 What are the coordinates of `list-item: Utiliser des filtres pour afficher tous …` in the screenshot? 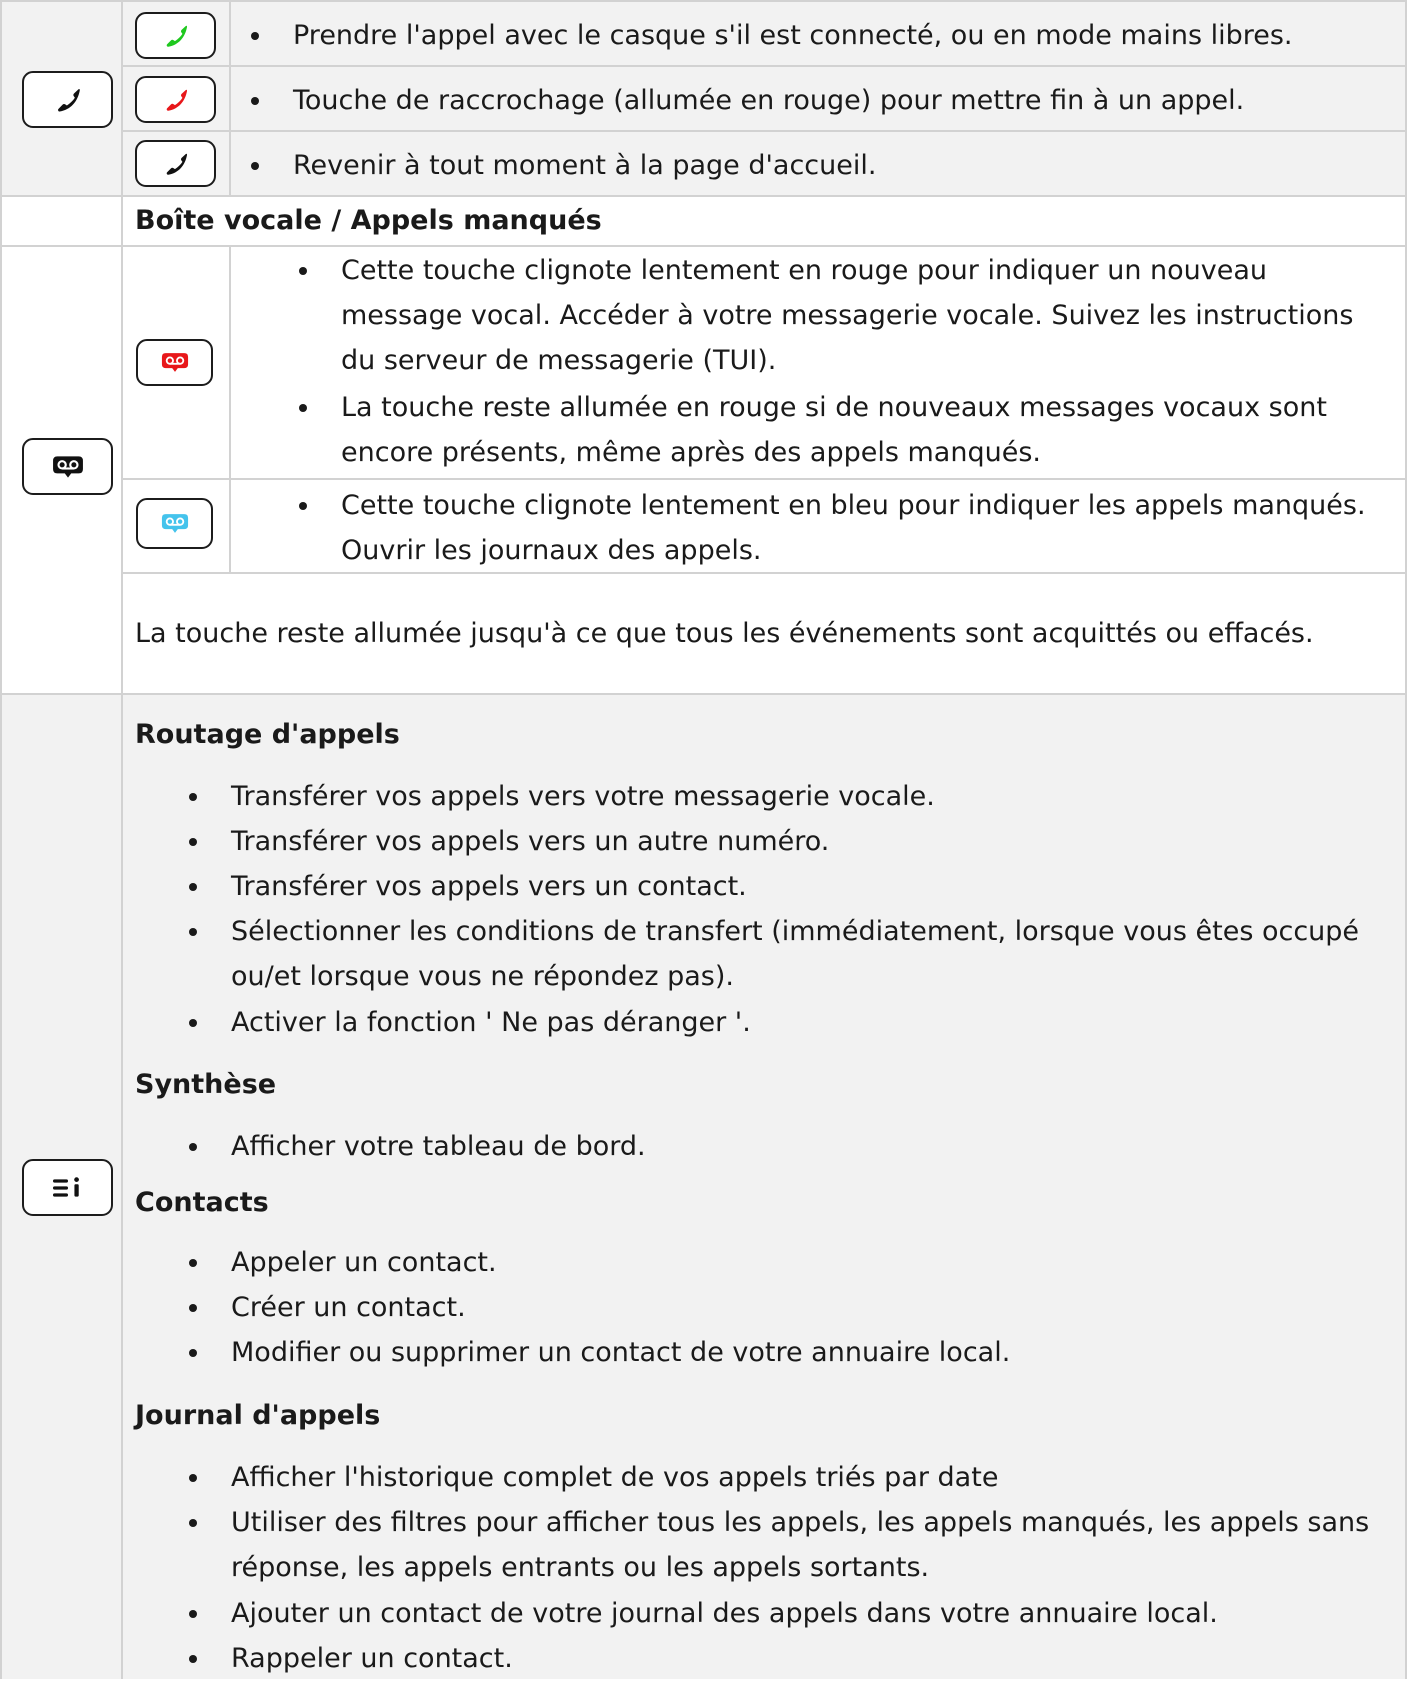 It's located at (790, 1545).